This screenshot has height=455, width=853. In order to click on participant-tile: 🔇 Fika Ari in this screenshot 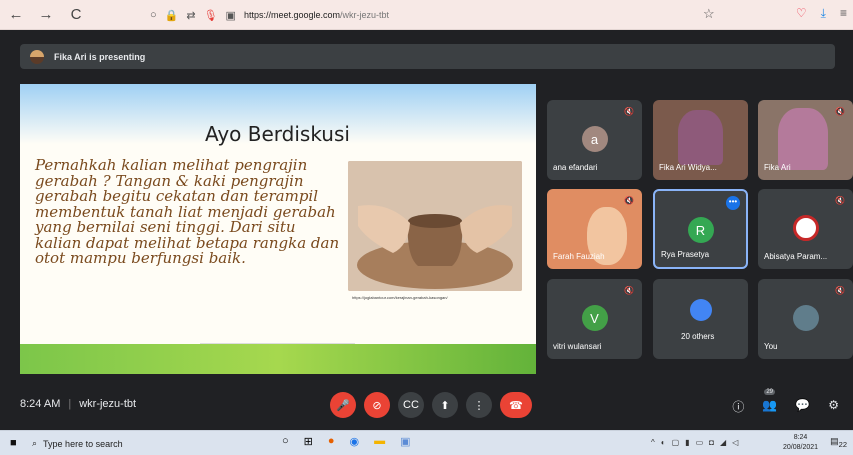, I will do `click(805, 140)`.